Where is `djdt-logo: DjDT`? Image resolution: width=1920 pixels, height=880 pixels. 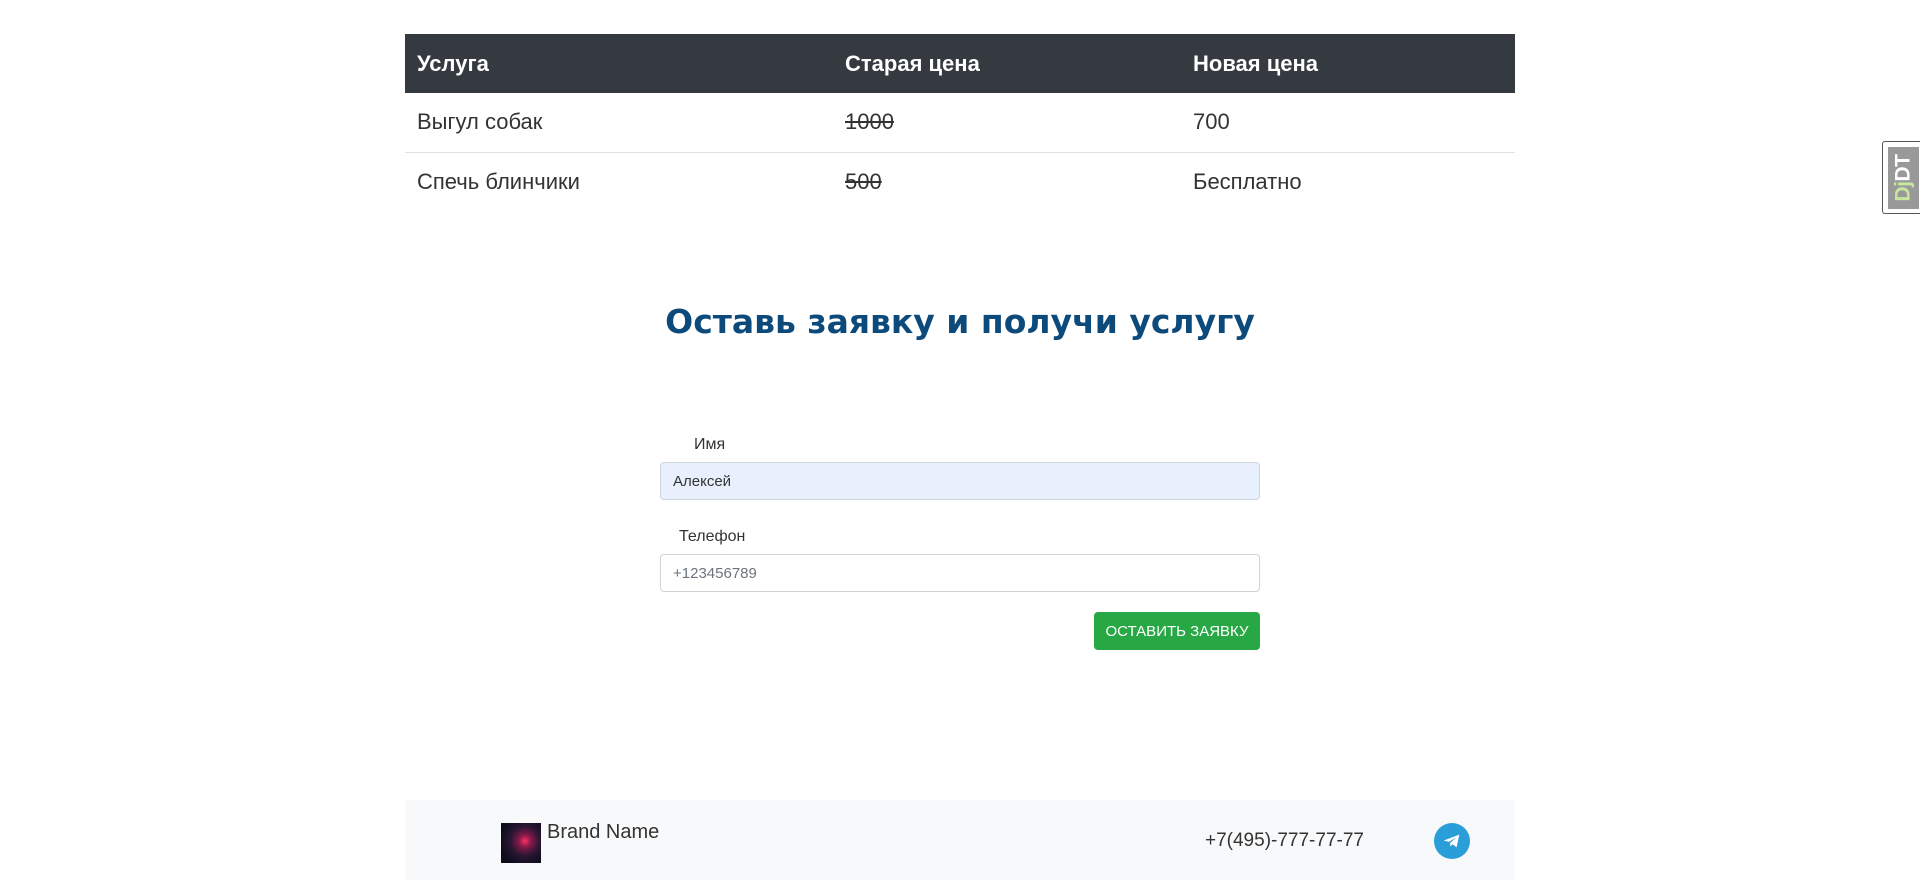 djdt-logo: DjDT is located at coordinates (1903, 178).